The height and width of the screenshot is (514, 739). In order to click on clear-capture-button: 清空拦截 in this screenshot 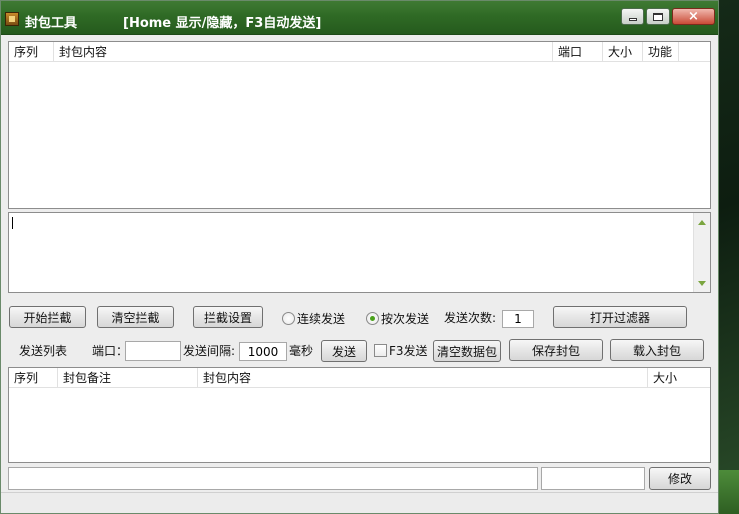, I will do `click(135, 317)`.